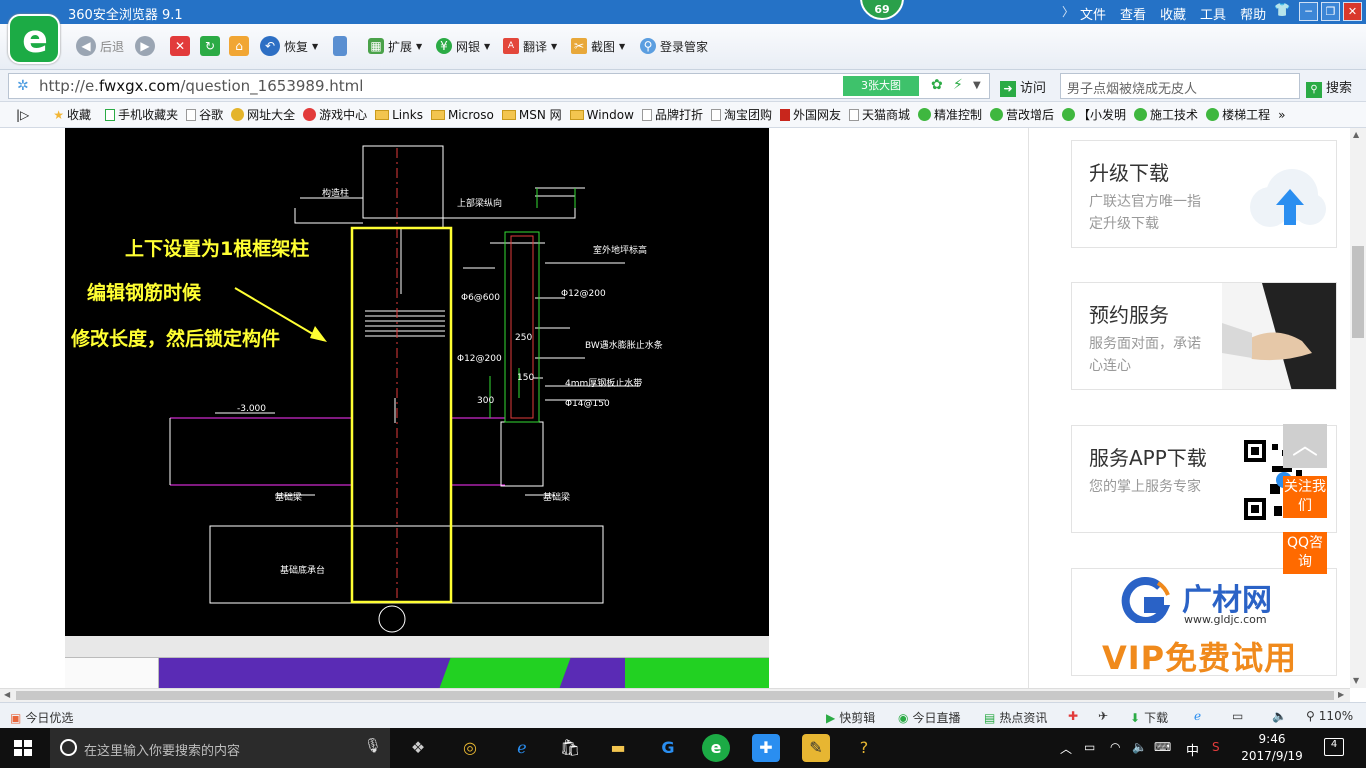 The width and height of the screenshot is (1366, 768). I want to click on back-button: ◀ 后退, so click(100, 46).